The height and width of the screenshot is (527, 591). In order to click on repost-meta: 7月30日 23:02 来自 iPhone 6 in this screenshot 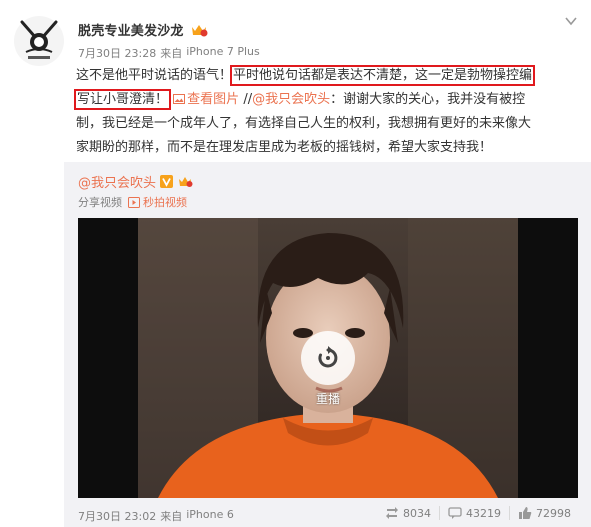, I will do `click(156, 516)`.